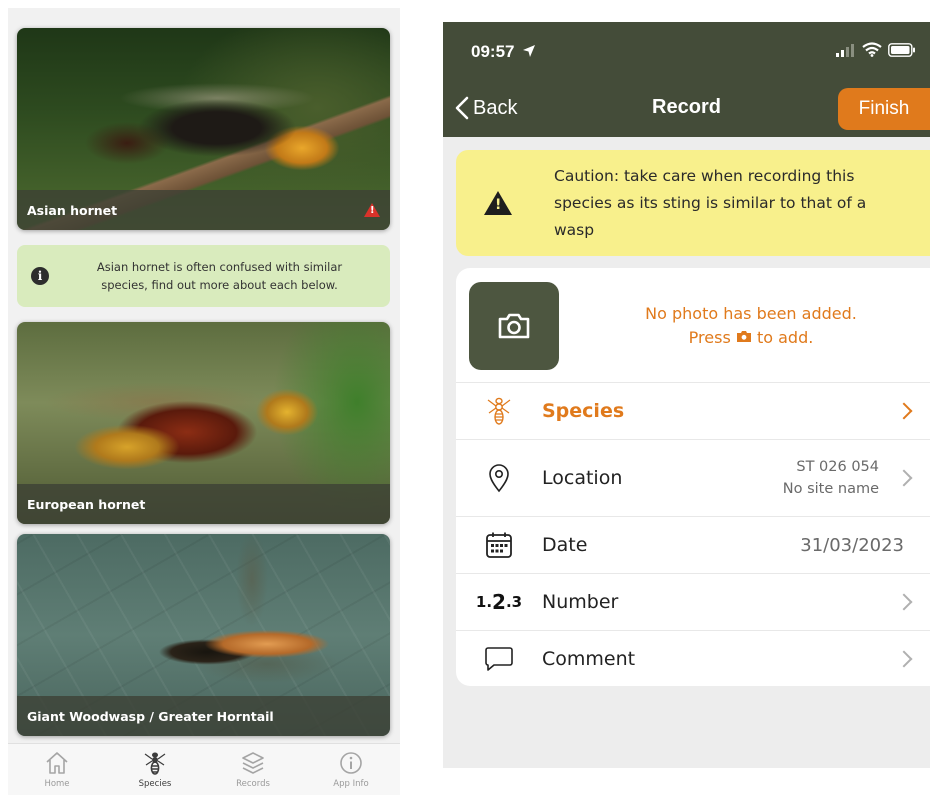 Image resolution: width=930 pixels, height=795 pixels. I want to click on tab-records: Records, so click(253, 769).